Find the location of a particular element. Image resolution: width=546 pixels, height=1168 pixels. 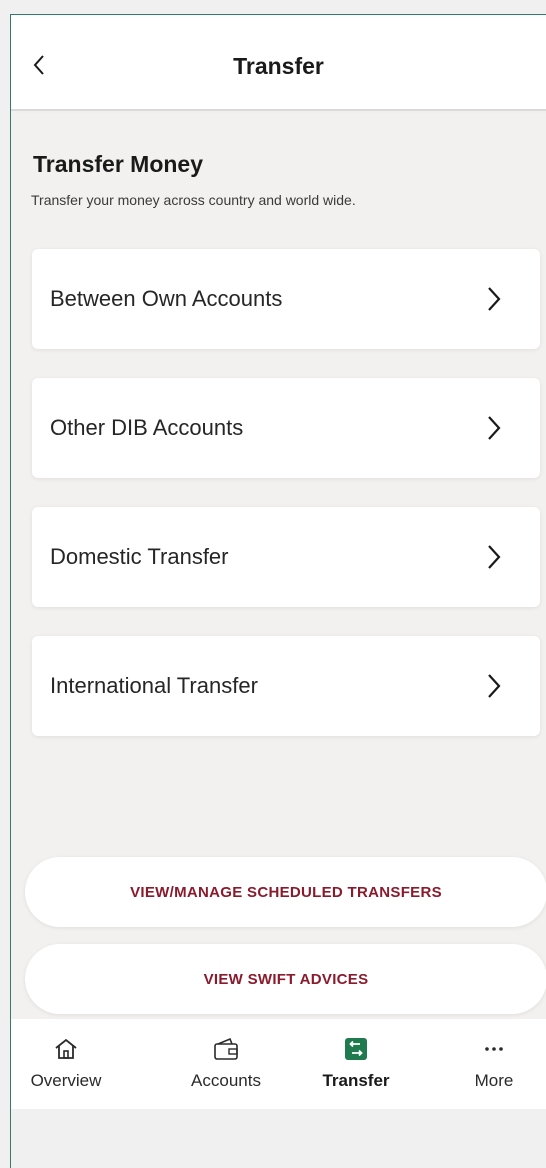

option-label: Between Own Accounts is located at coordinates (166, 298).